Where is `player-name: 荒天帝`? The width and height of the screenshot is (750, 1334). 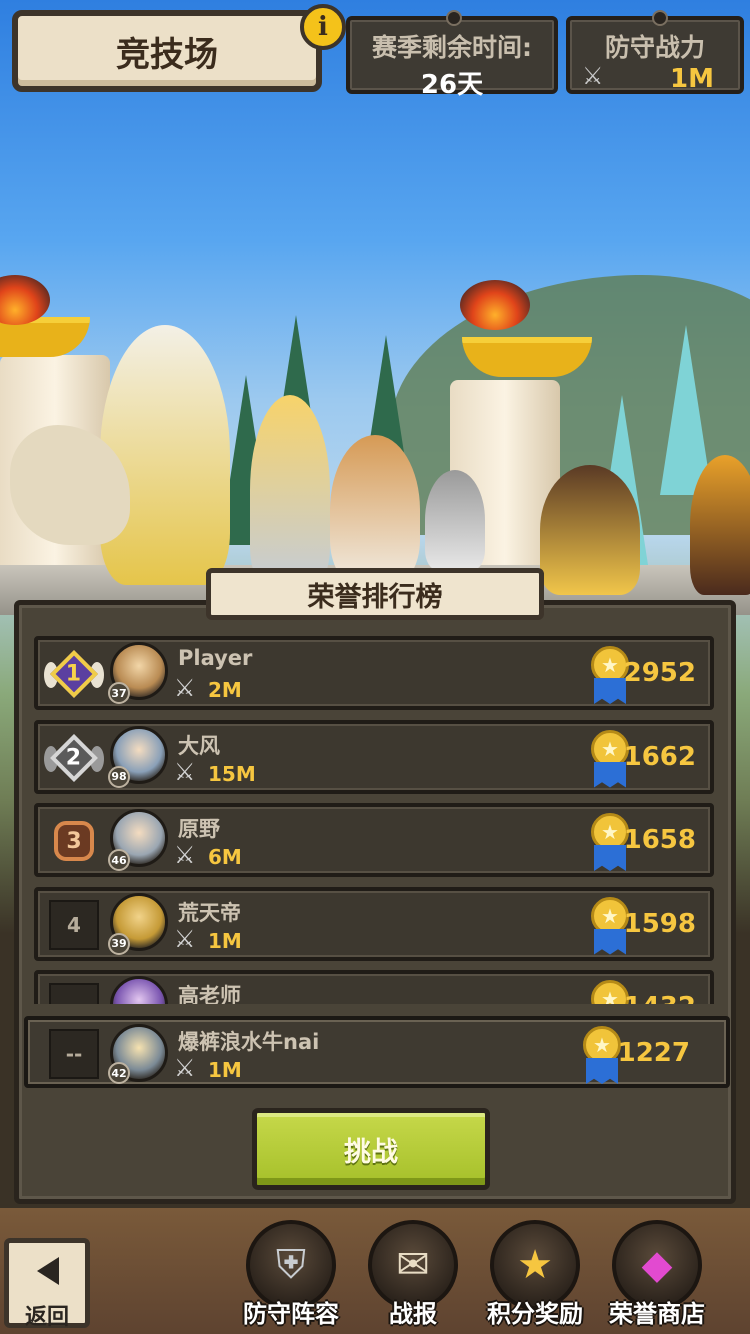
player-name: 荒天帝 is located at coordinates (209, 912).